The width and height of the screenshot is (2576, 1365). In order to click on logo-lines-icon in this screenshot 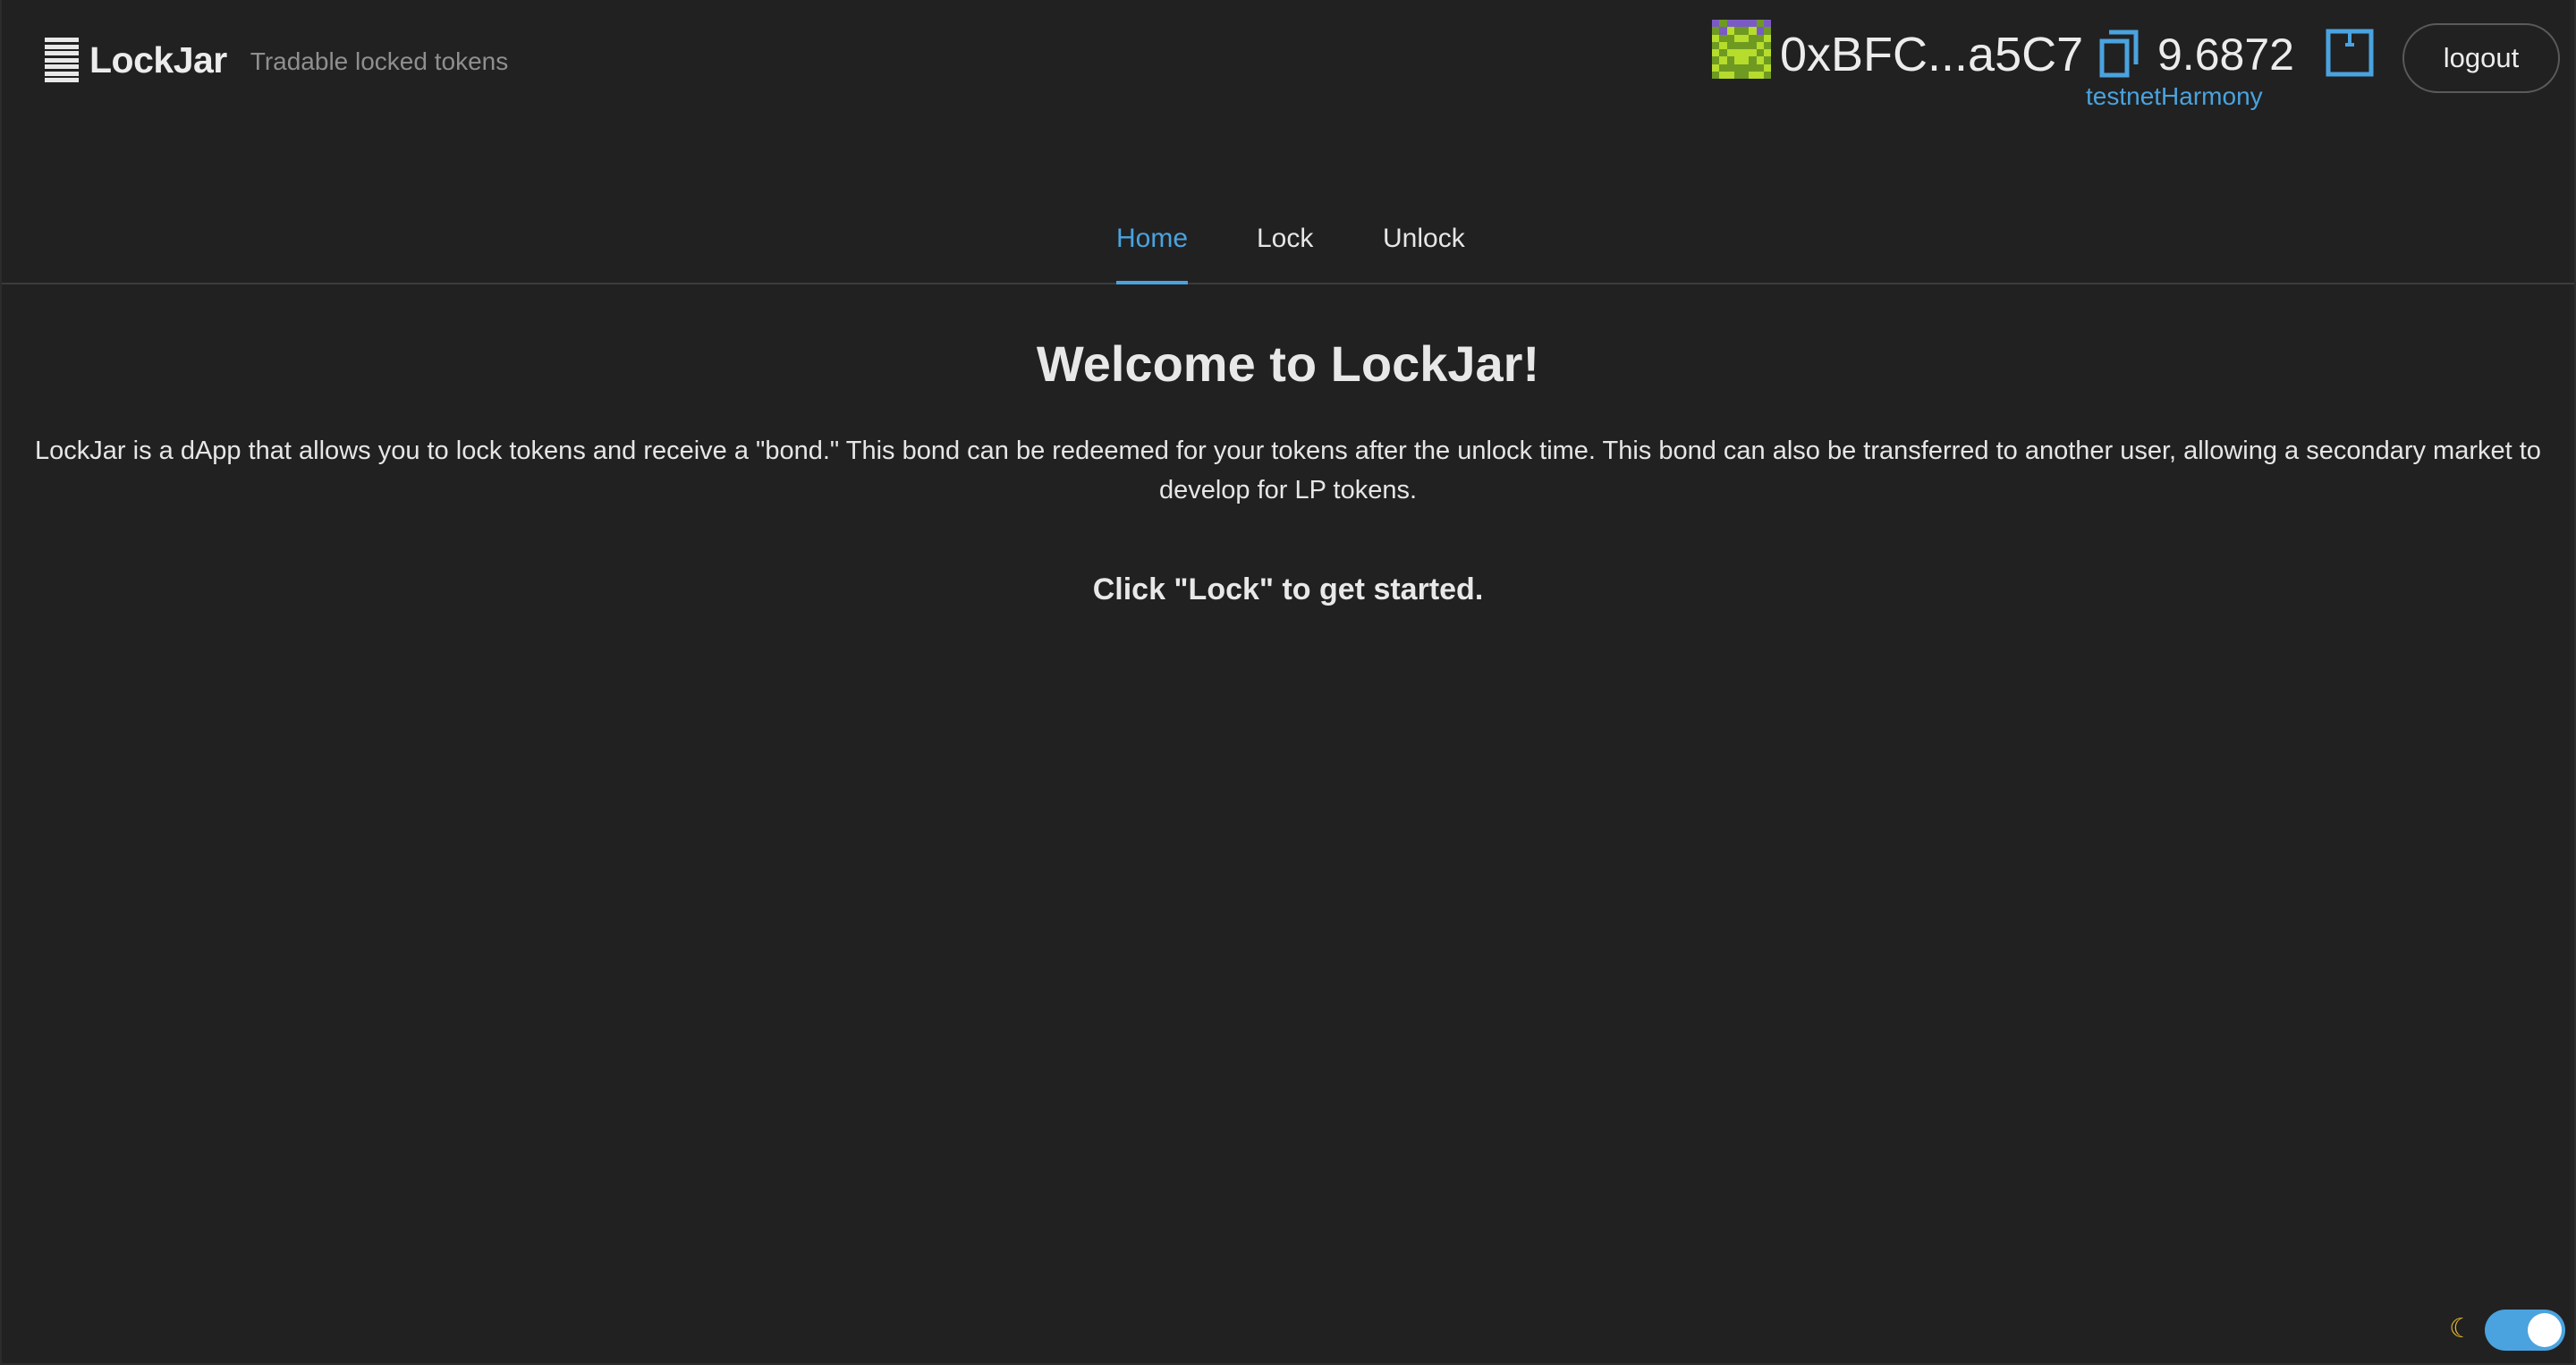, I will do `click(62, 60)`.